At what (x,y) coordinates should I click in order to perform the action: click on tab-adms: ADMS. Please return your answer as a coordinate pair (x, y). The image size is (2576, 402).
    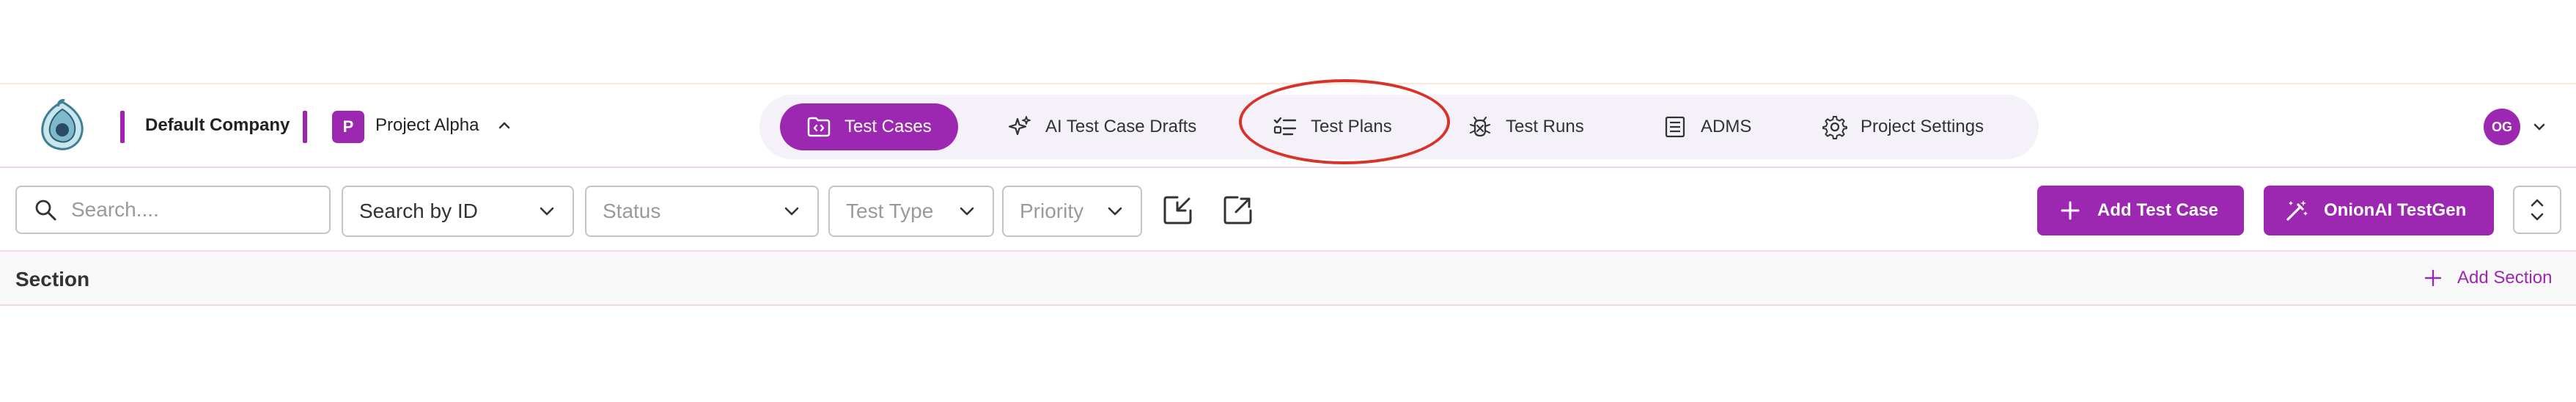
    Looking at the image, I should click on (1707, 126).